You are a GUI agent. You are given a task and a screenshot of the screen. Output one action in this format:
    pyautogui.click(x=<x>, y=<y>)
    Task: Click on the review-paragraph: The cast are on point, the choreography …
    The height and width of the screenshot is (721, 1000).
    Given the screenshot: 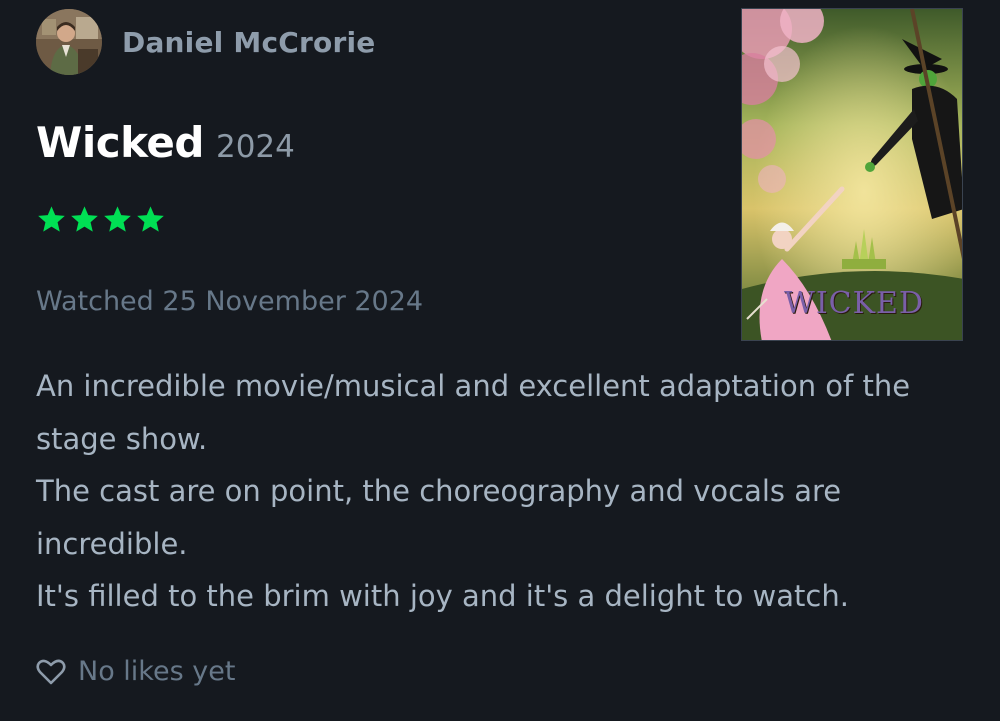 What is the action you would take?
    pyautogui.click(x=439, y=517)
    